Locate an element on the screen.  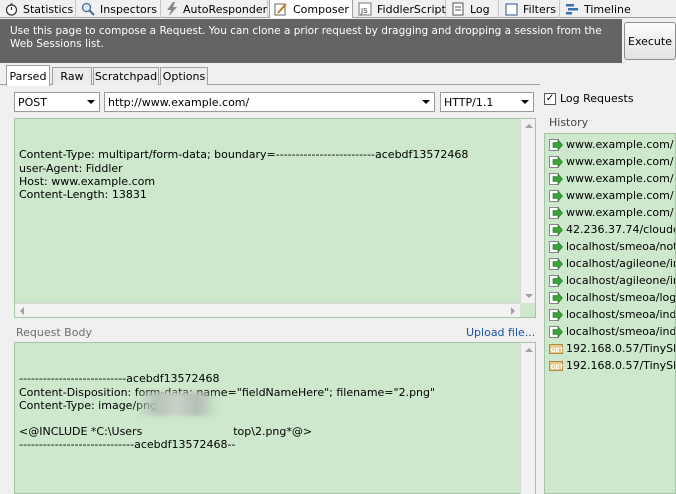
tab-parsed: Parsed is located at coordinates (28, 75).